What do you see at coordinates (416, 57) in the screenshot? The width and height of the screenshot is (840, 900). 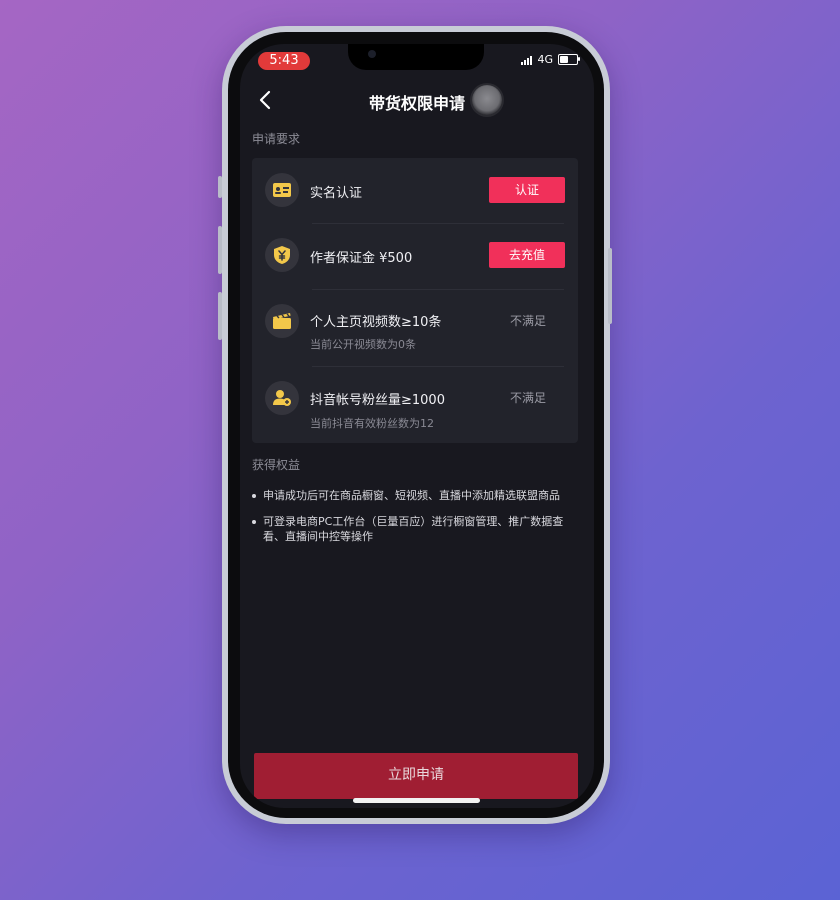 I see `notch` at bounding box center [416, 57].